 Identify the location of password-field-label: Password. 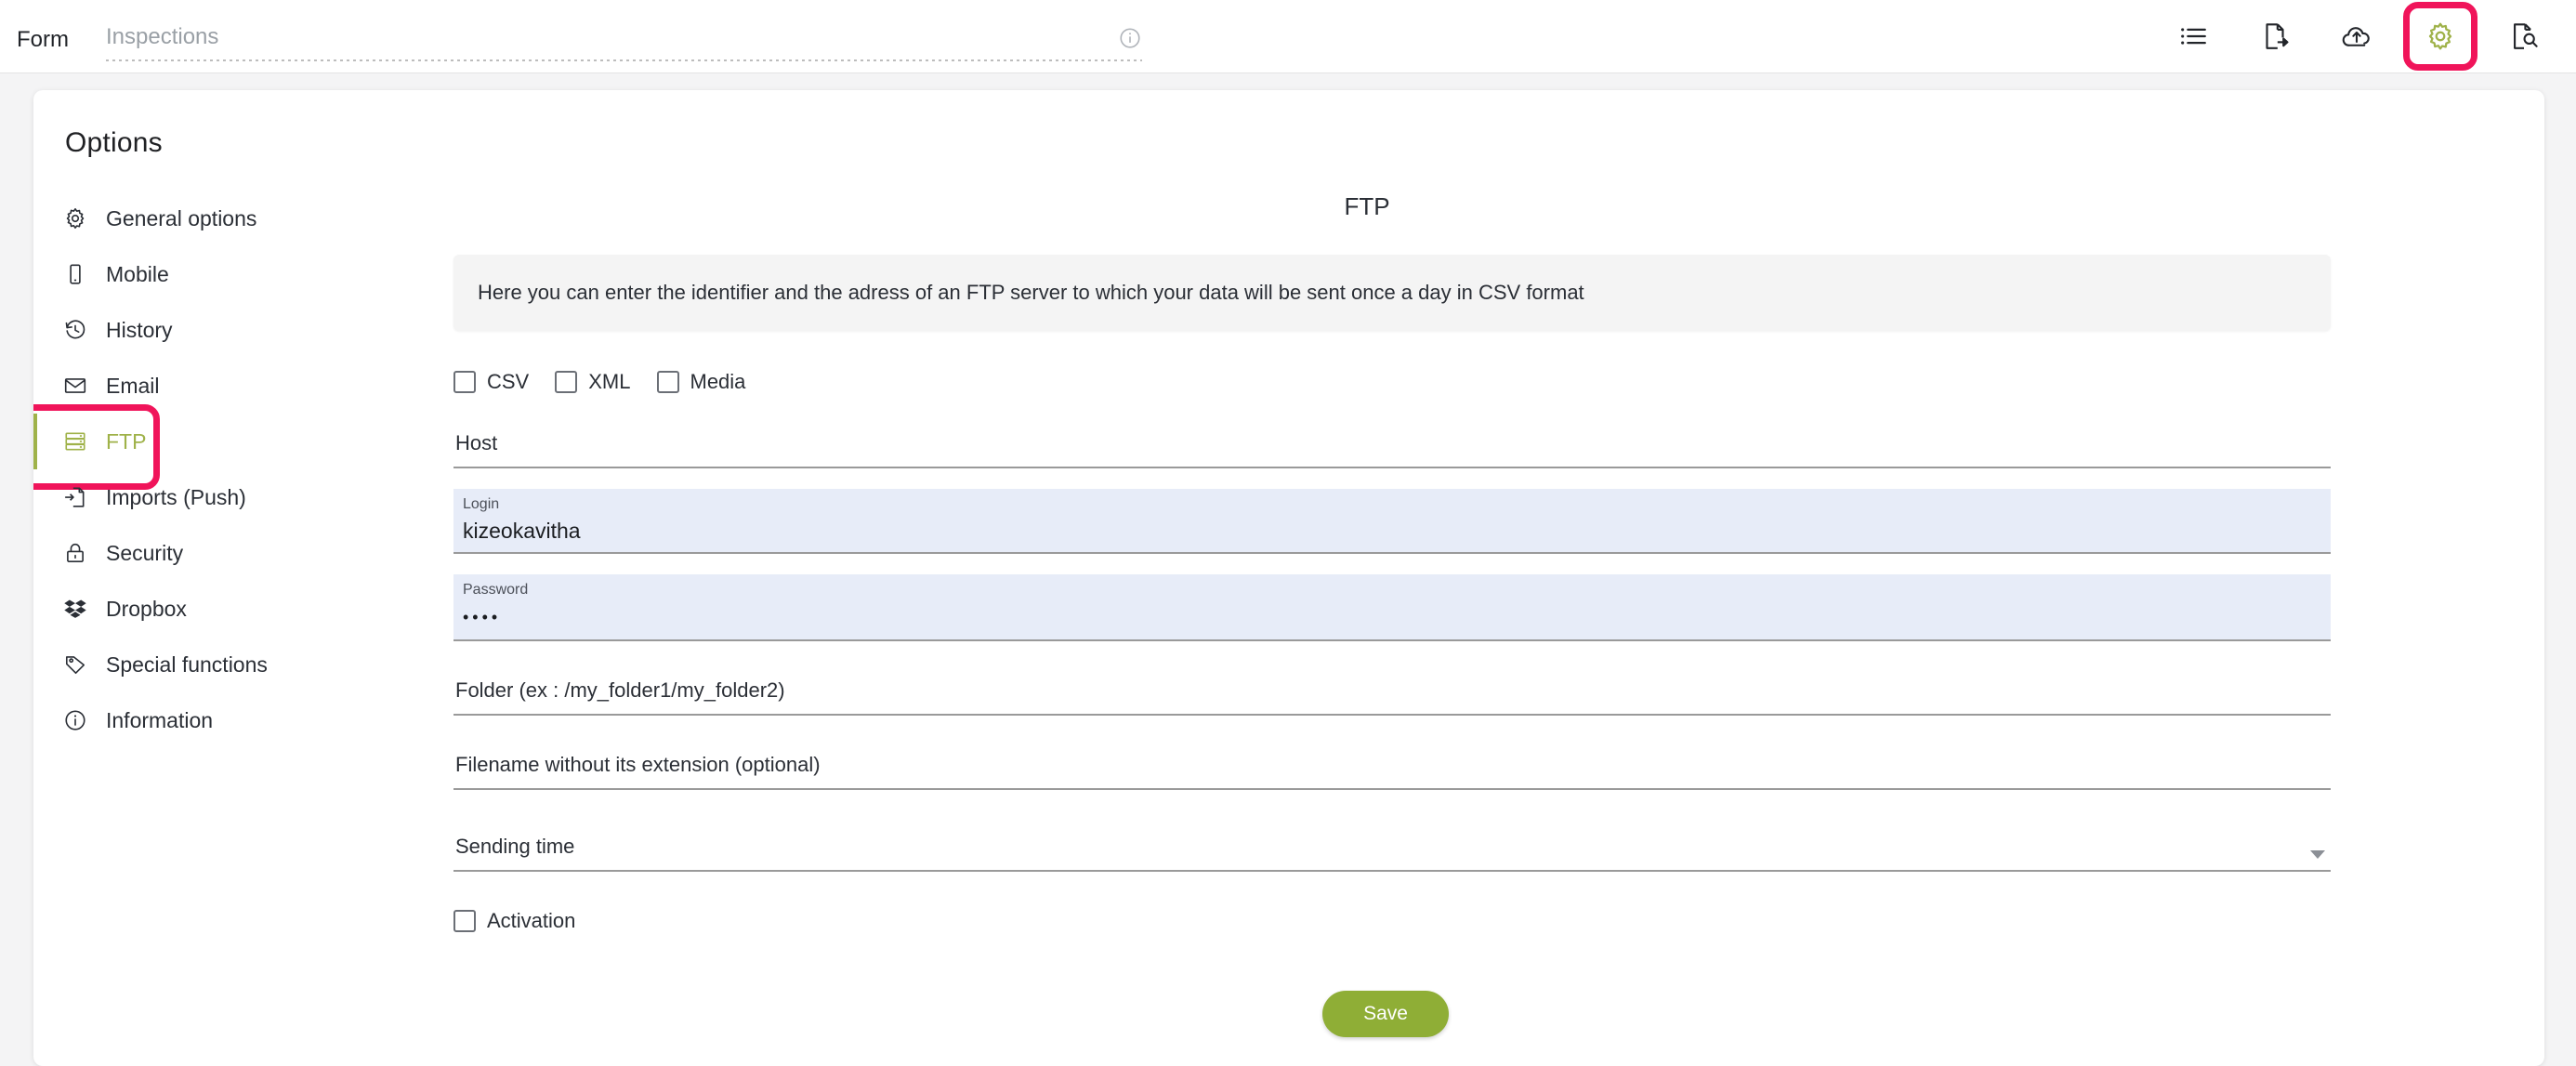
(496, 590).